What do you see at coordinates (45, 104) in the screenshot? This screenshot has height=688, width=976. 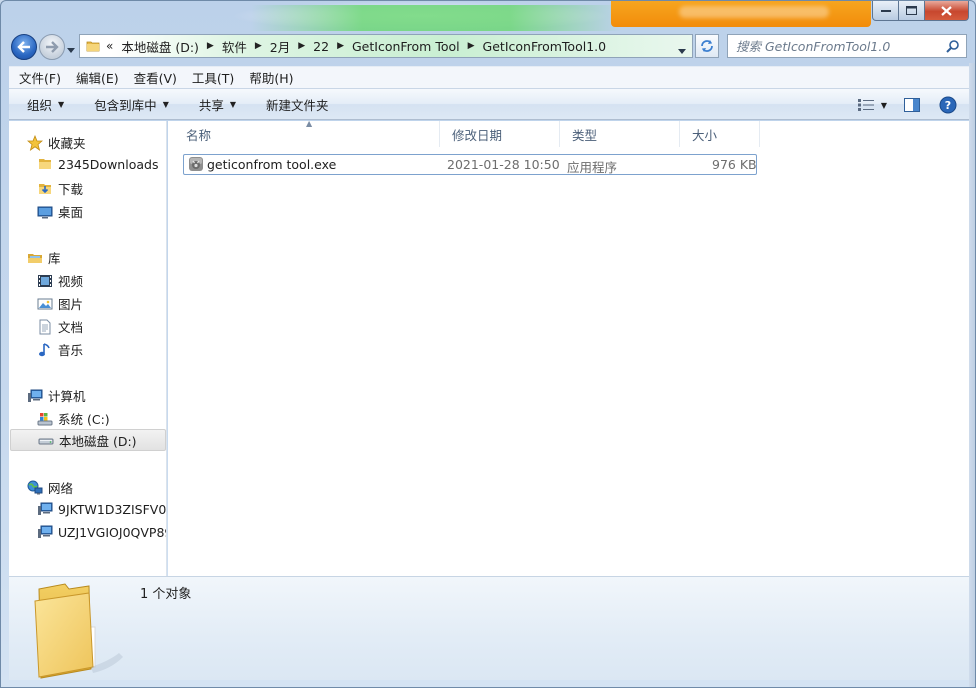 I see `organize-button: 组织 ▼` at bounding box center [45, 104].